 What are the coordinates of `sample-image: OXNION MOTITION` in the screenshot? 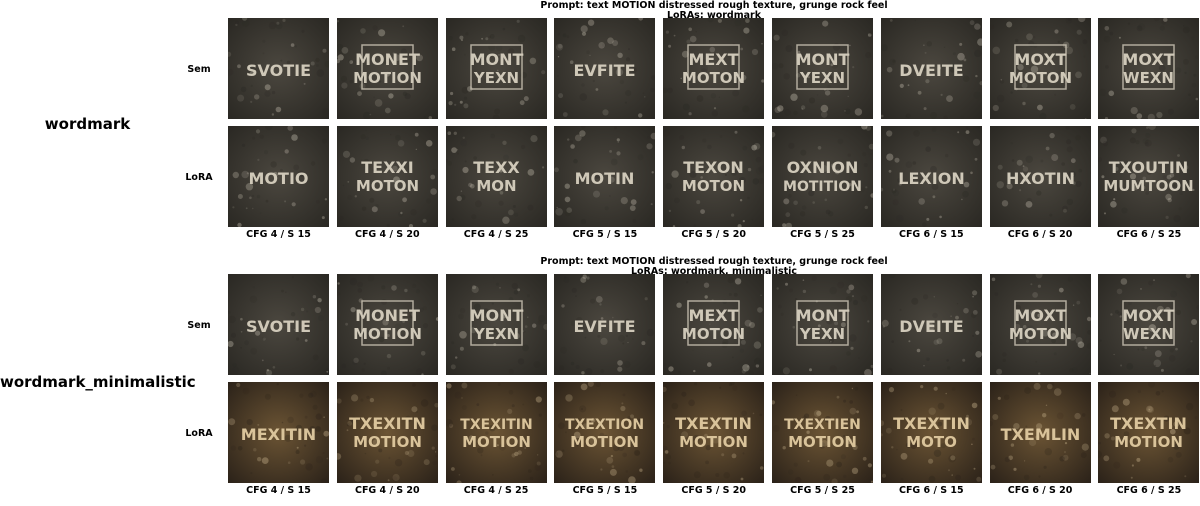 It's located at (822, 176).